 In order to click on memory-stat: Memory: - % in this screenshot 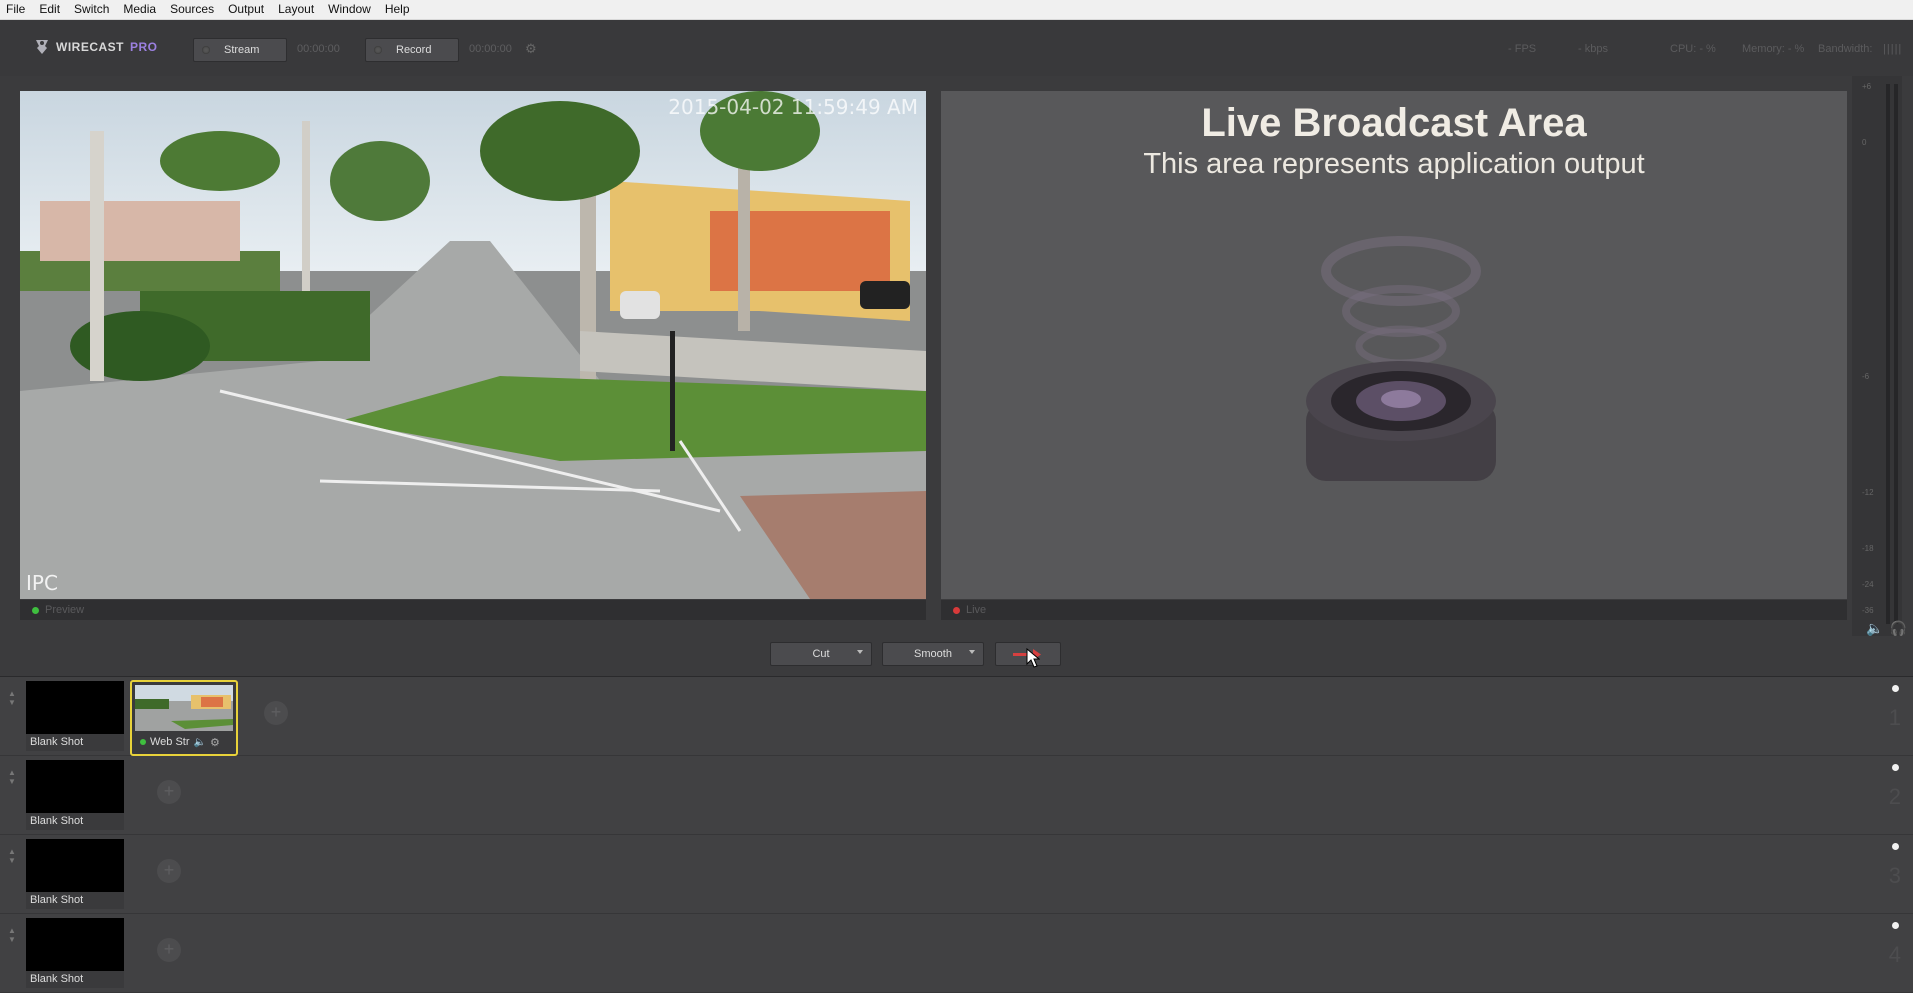, I will do `click(1773, 49)`.